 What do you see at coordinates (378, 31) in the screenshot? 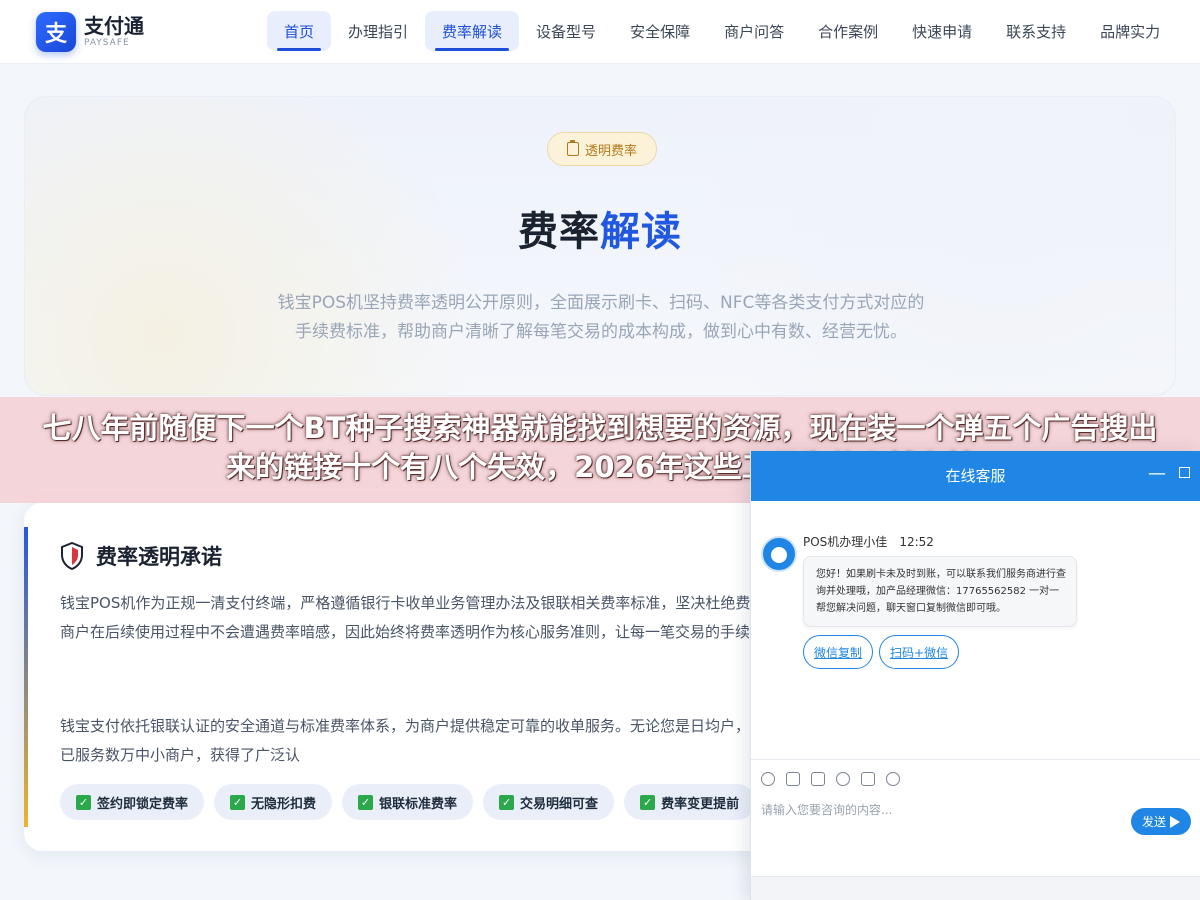
I see `nav-item-guide: 办理指引` at bounding box center [378, 31].